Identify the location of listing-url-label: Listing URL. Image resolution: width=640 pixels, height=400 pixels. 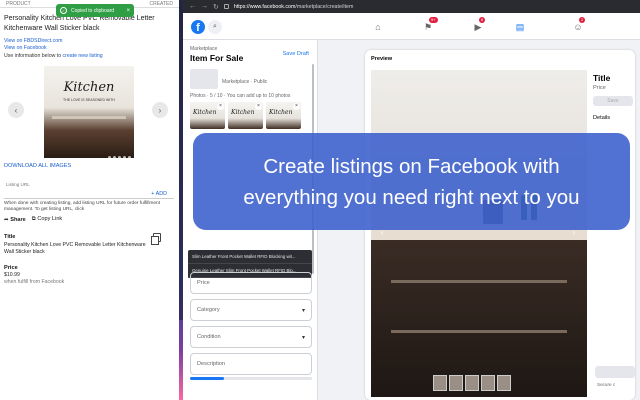
(18, 184).